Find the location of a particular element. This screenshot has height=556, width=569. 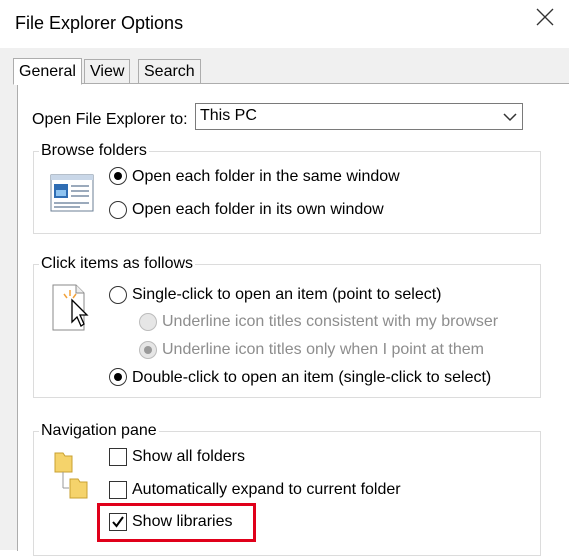

tab-view: View is located at coordinates (107, 71).